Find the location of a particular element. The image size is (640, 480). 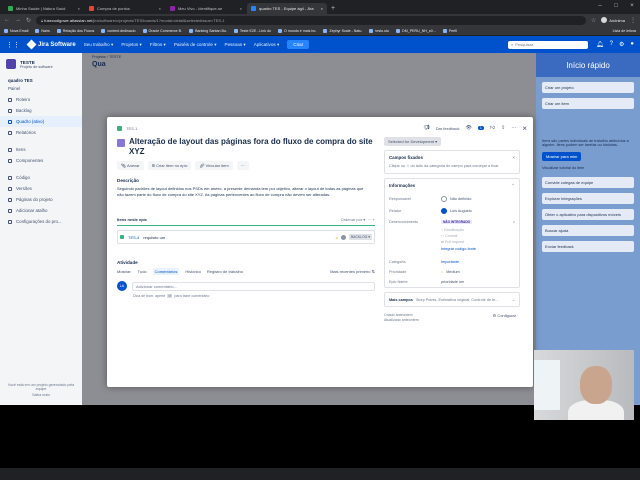

sidebar-item-code: Código is located at coordinates (41, 177).